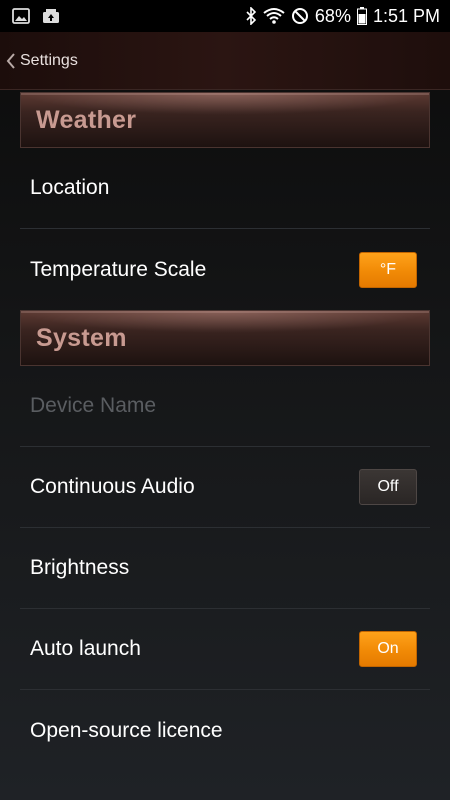 The image size is (450, 800). What do you see at coordinates (225, 16) in the screenshot?
I see `status-bar: 68% 1:51 PM` at bounding box center [225, 16].